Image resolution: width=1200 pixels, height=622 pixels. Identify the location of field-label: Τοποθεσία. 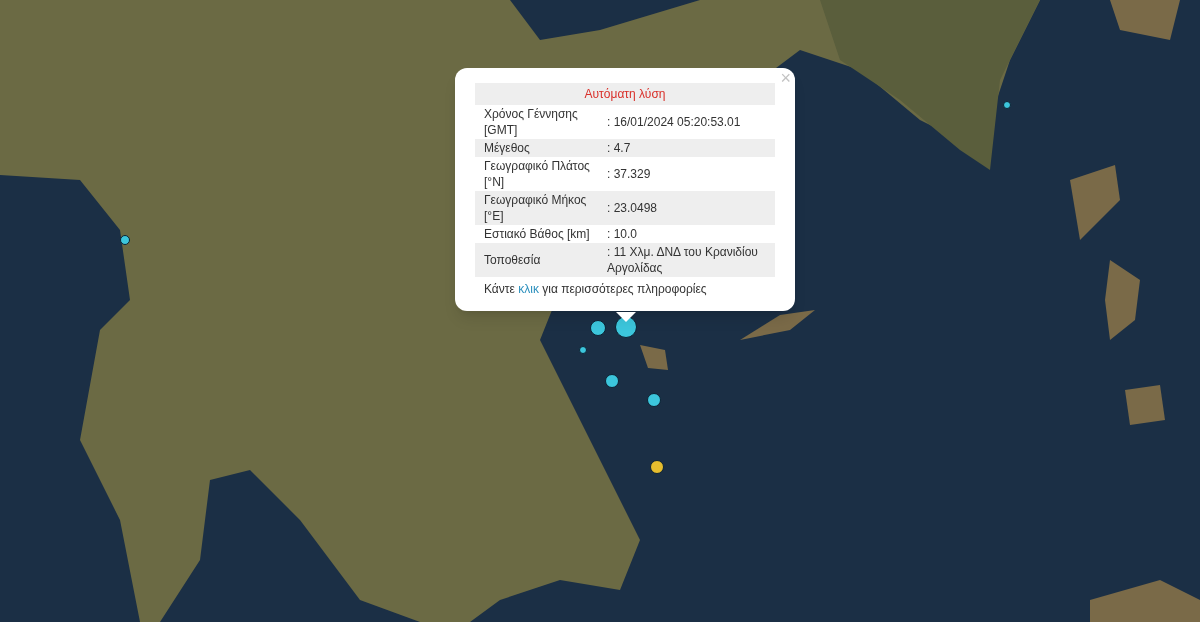
(512, 260).